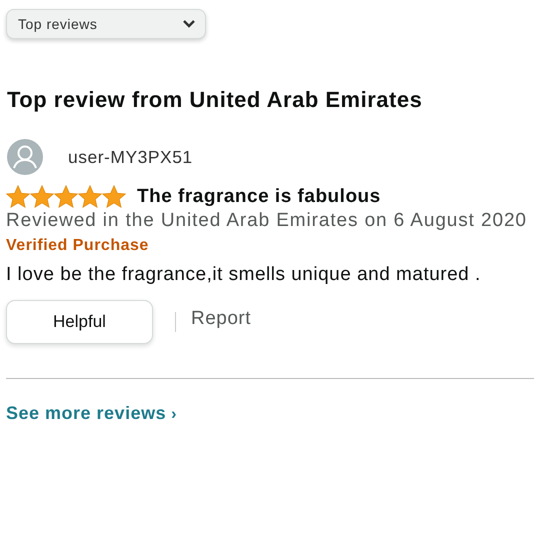  What do you see at coordinates (91, 413) in the screenshot?
I see `see-more-reviews-link: See more reviews ›` at bounding box center [91, 413].